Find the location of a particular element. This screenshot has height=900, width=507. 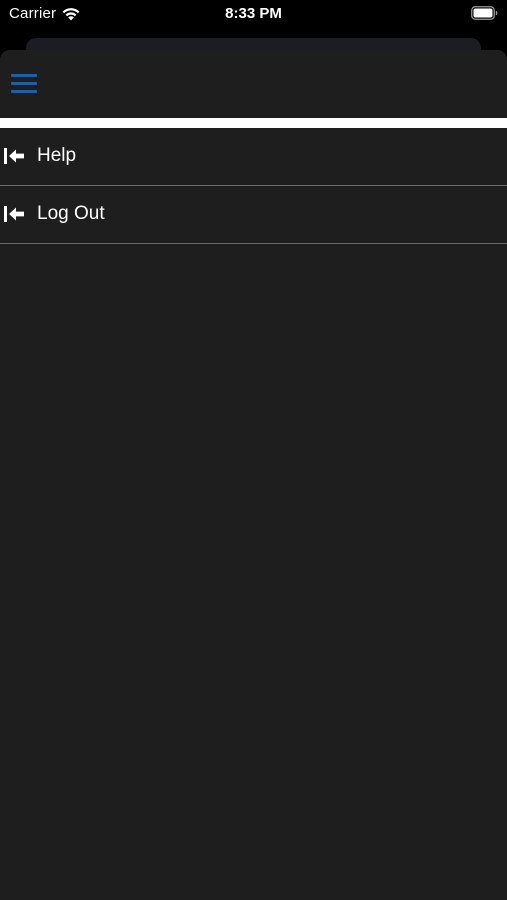

menu-list: Help Log Out is located at coordinates (253, 186).